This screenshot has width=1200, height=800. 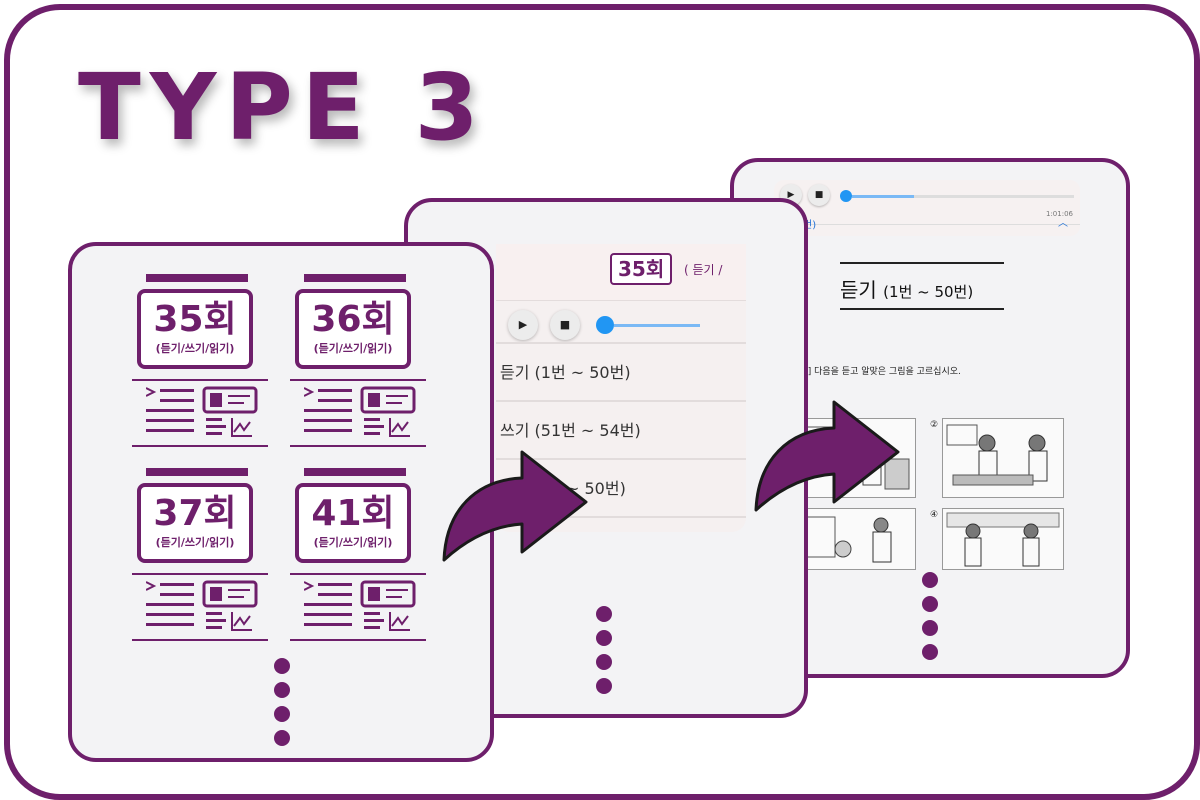 I want to click on exam-number-box: 41회 (듣기/쓰기/읽기), so click(x=353, y=523).